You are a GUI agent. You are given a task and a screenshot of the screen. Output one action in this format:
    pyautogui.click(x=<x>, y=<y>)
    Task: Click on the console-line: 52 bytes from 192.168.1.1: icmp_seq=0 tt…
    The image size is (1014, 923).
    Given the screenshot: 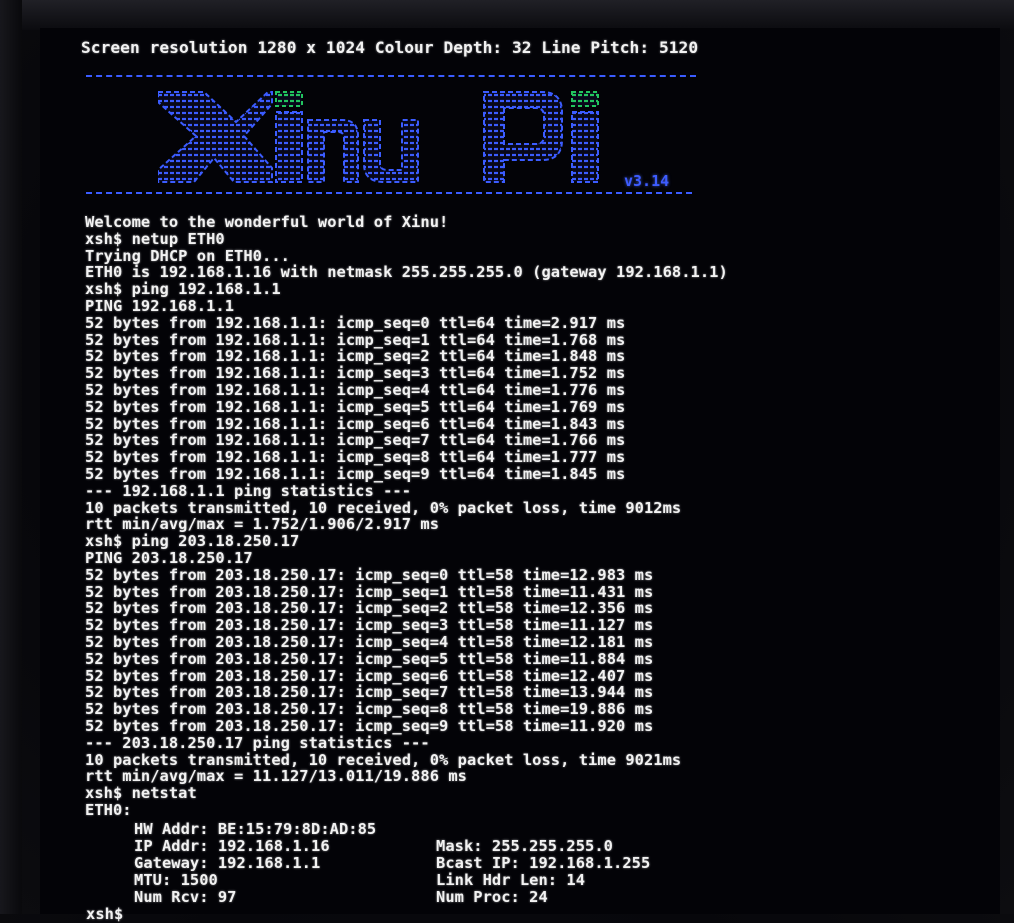 What is the action you would take?
    pyautogui.click(x=355, y=322)
    